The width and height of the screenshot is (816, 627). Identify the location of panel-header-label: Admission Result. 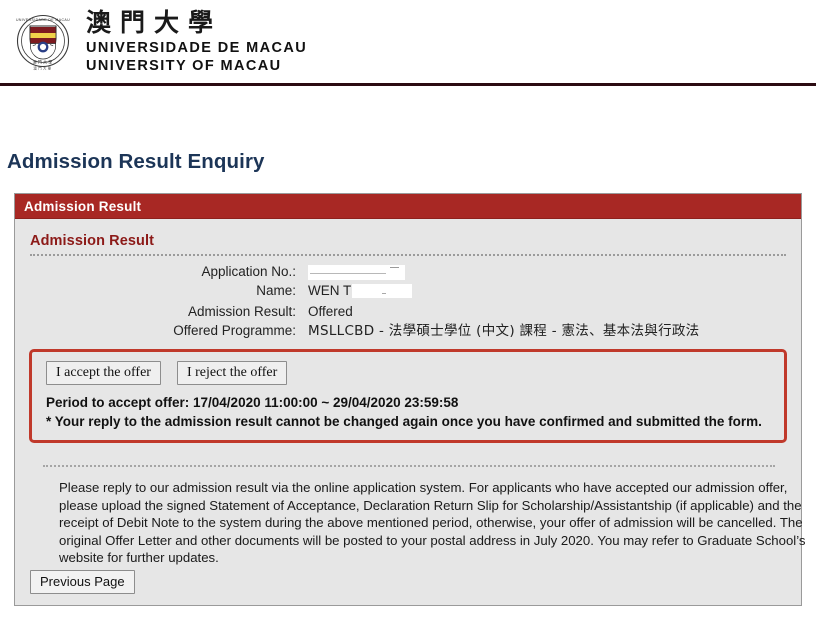
(83, 206).